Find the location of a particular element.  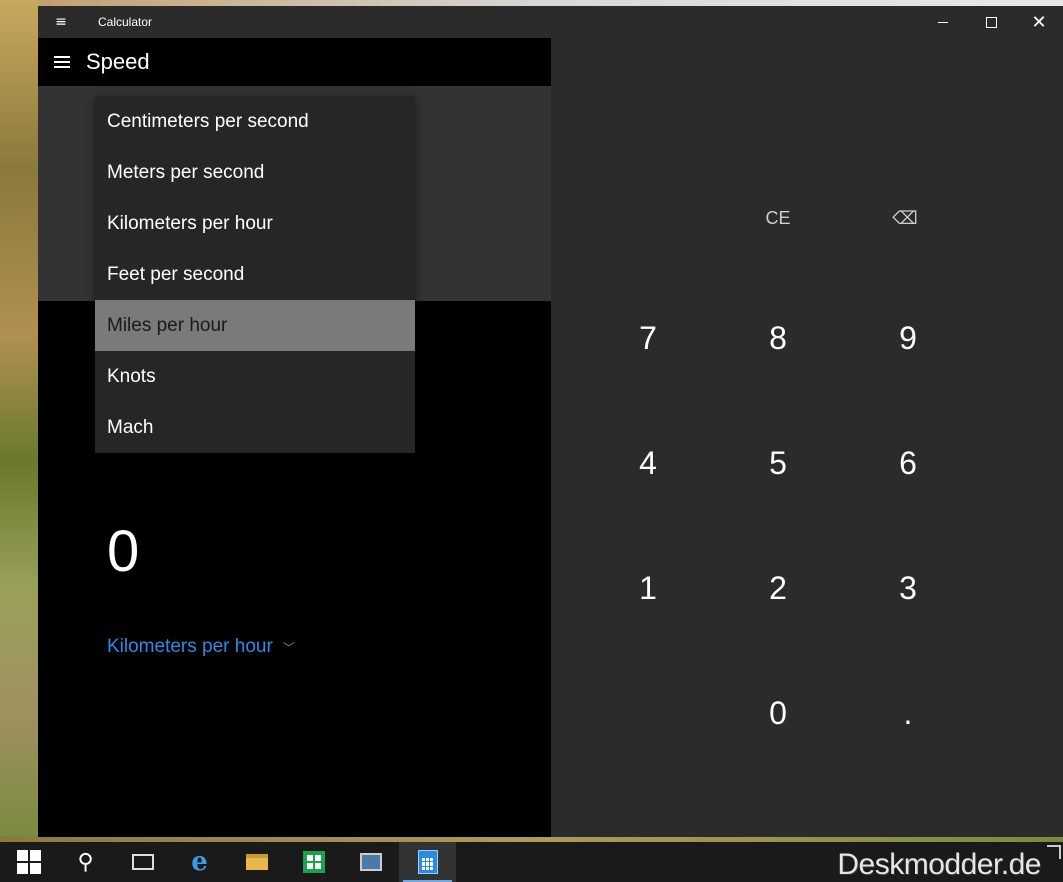

chevron-down-icon: ﹀ is located at coordinates (288, 647).